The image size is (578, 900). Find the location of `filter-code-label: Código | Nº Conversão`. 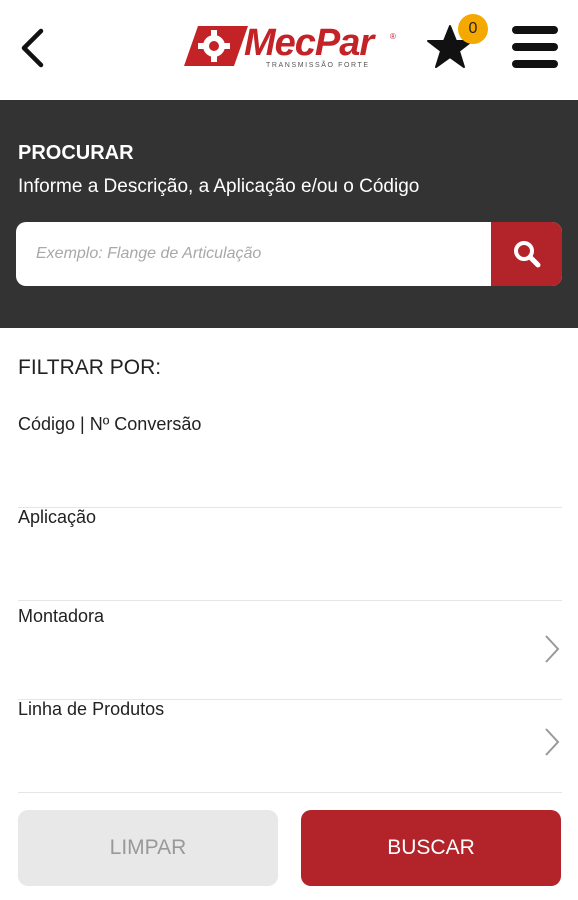

filter-code-label: Código | Nº Conversão is located at coordinates (110, 424).